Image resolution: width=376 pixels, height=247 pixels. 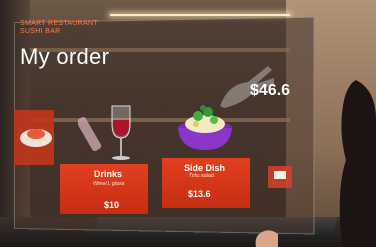 What do you see at coordinates (199, 194) in the screenshot?
I see `item-price: $13.6` at bounding box center [199, 194].